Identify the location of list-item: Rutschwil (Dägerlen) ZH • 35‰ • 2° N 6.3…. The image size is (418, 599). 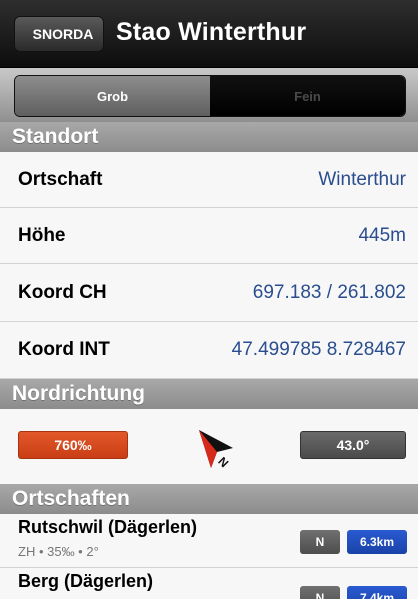
(209, 541).